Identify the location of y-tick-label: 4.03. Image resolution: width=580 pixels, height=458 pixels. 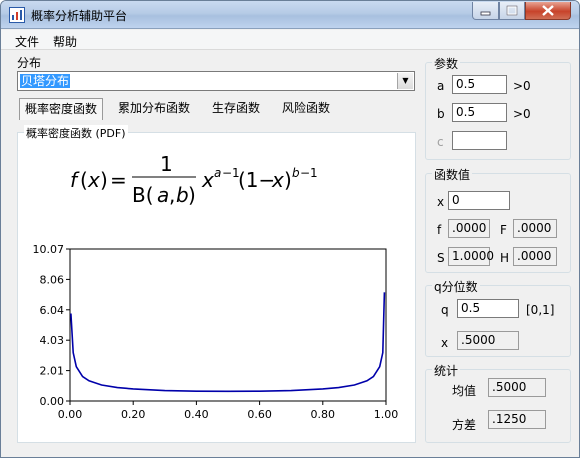
(52, 340).